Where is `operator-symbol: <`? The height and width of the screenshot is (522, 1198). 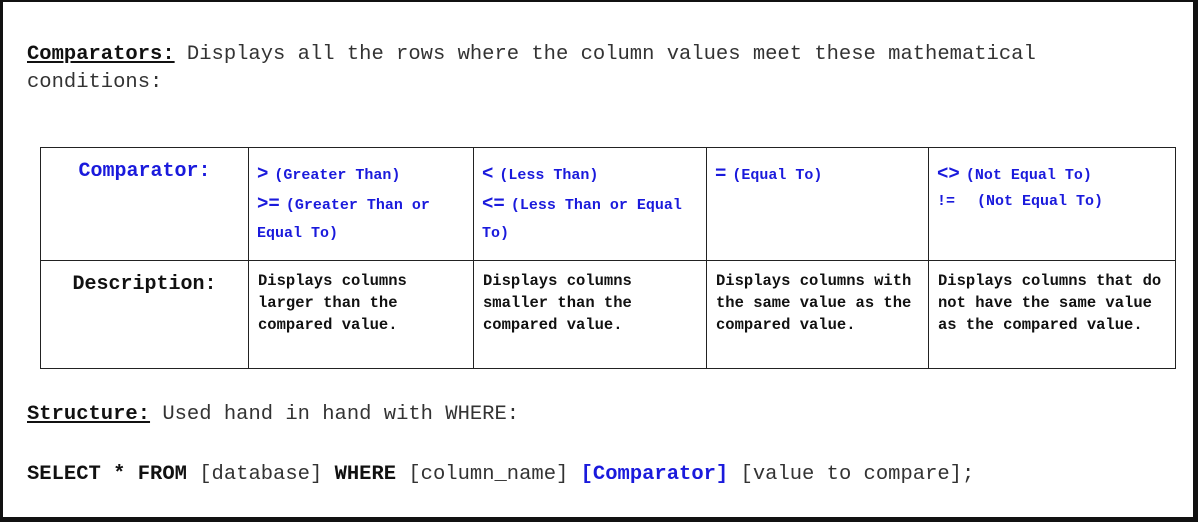 operator-symbol: < is located at coordinates (488, 174).